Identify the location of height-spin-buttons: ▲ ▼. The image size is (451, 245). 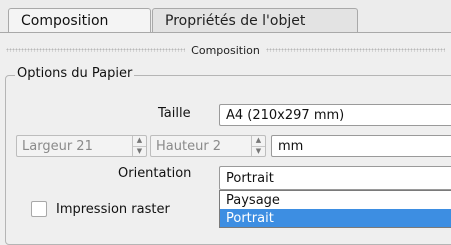
(258, 146).